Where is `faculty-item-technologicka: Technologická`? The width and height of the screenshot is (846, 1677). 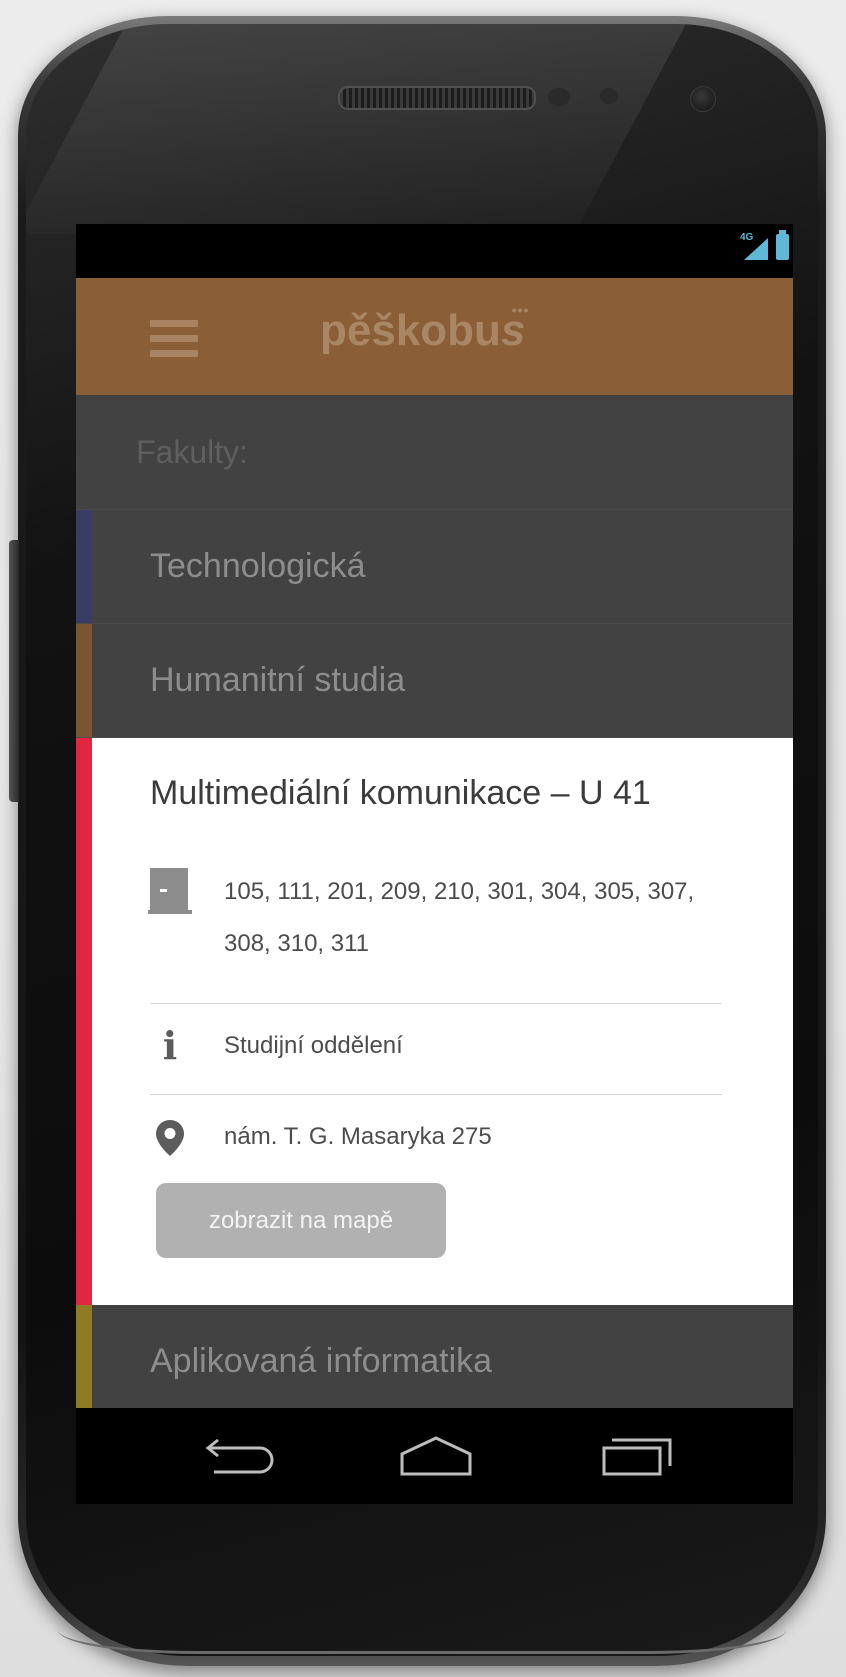 faculty-item-technologicka: Technologická is located at coordinates (434, 567).